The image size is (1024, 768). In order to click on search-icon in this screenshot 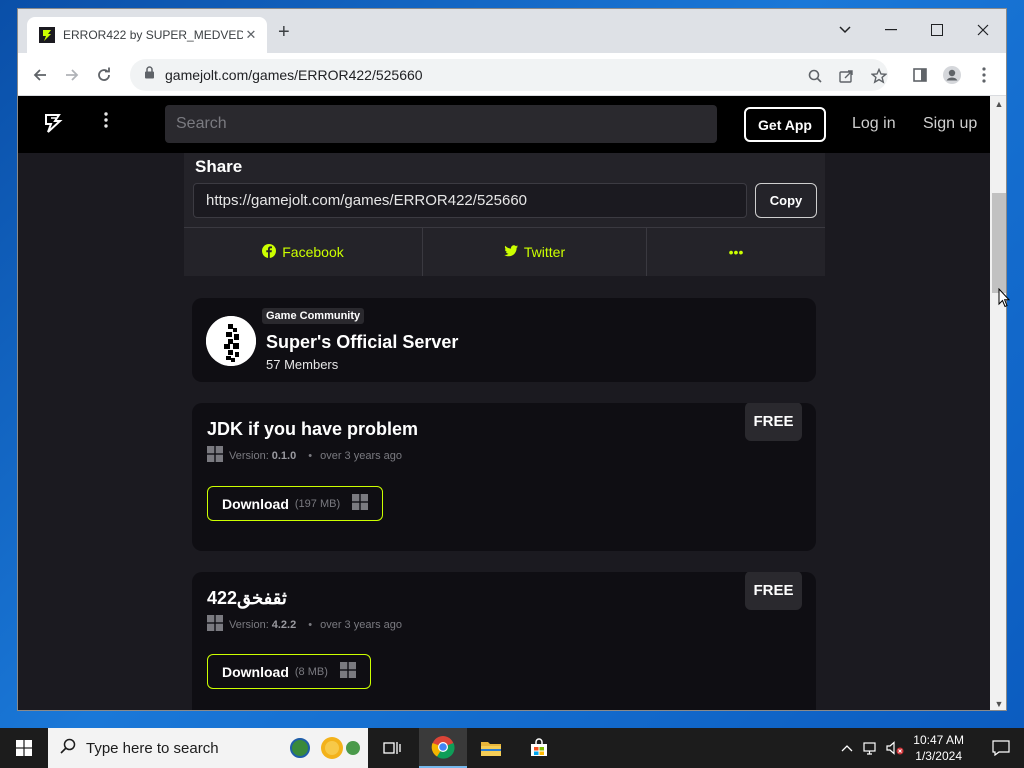, I will do `click(68, 748)`.